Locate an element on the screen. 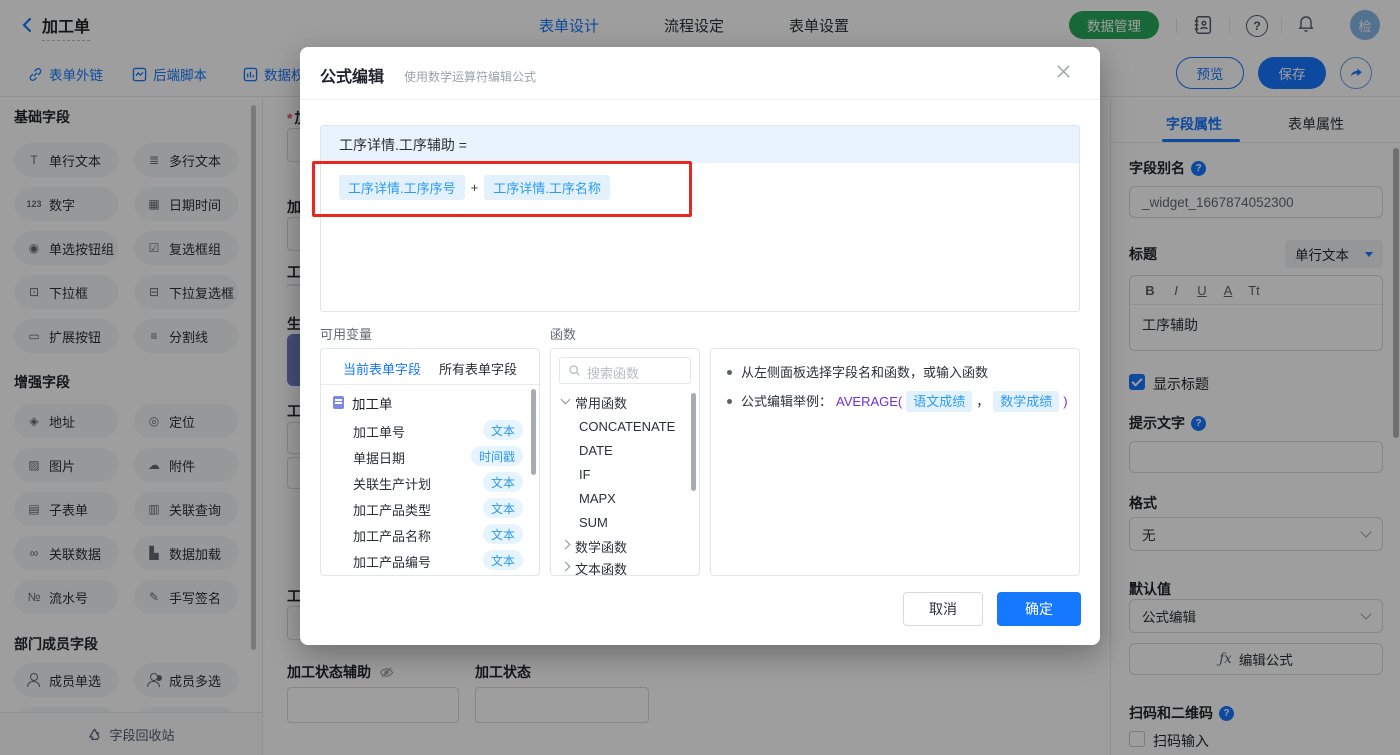 Image resolution: width=1400 pixels, height=755 pixels. search-placeholder: 搜索函数 is located at coordinates (613, 373).